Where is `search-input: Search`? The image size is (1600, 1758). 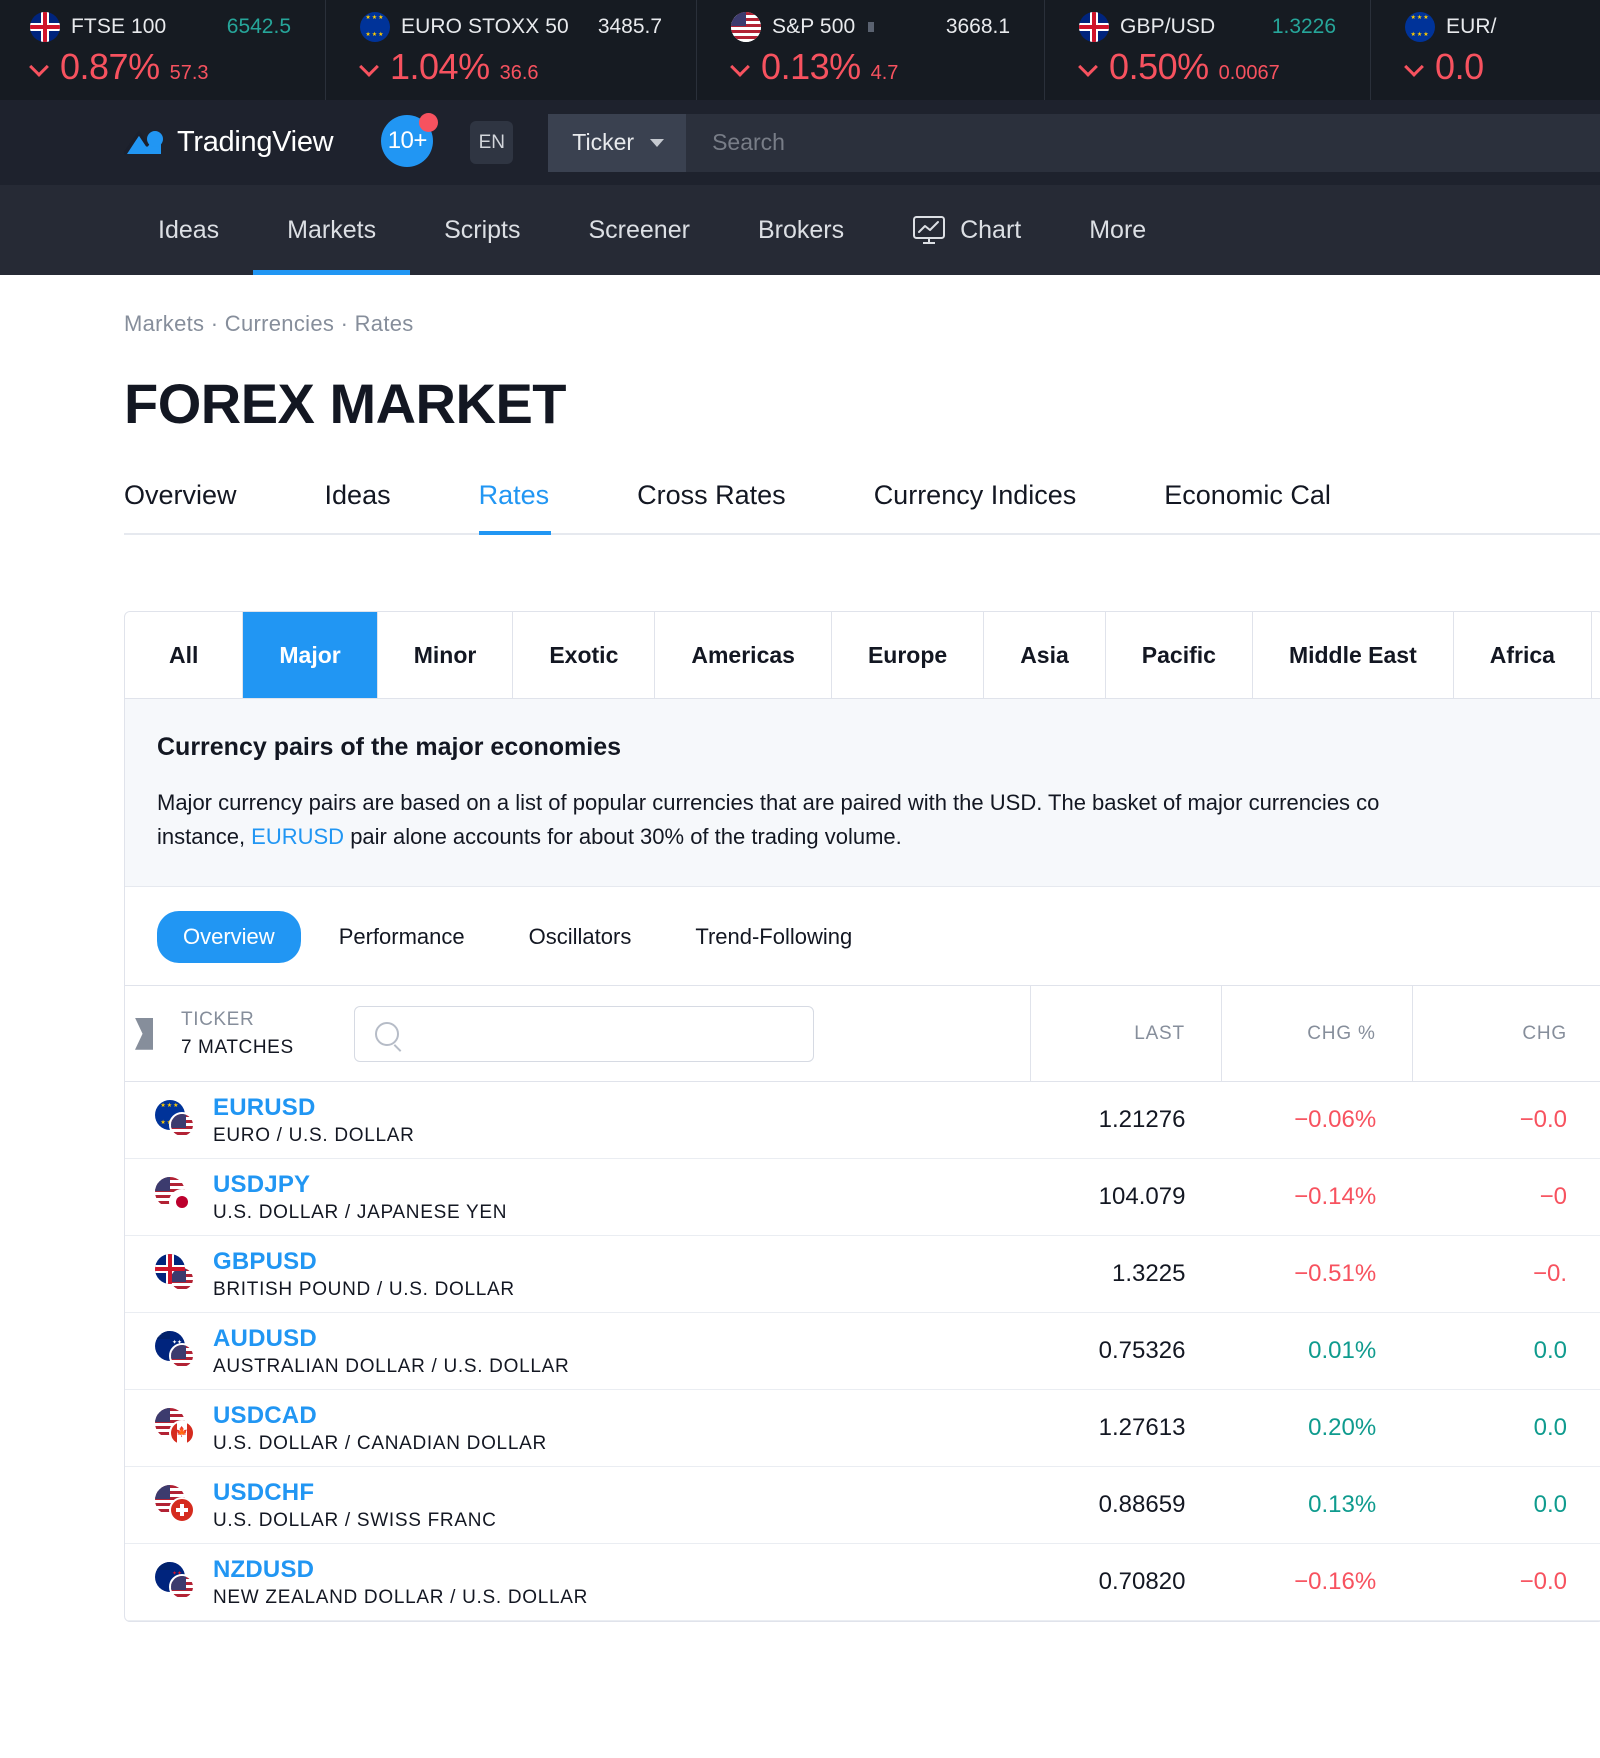 search-input: Search is located at coordinates (1143, 142).